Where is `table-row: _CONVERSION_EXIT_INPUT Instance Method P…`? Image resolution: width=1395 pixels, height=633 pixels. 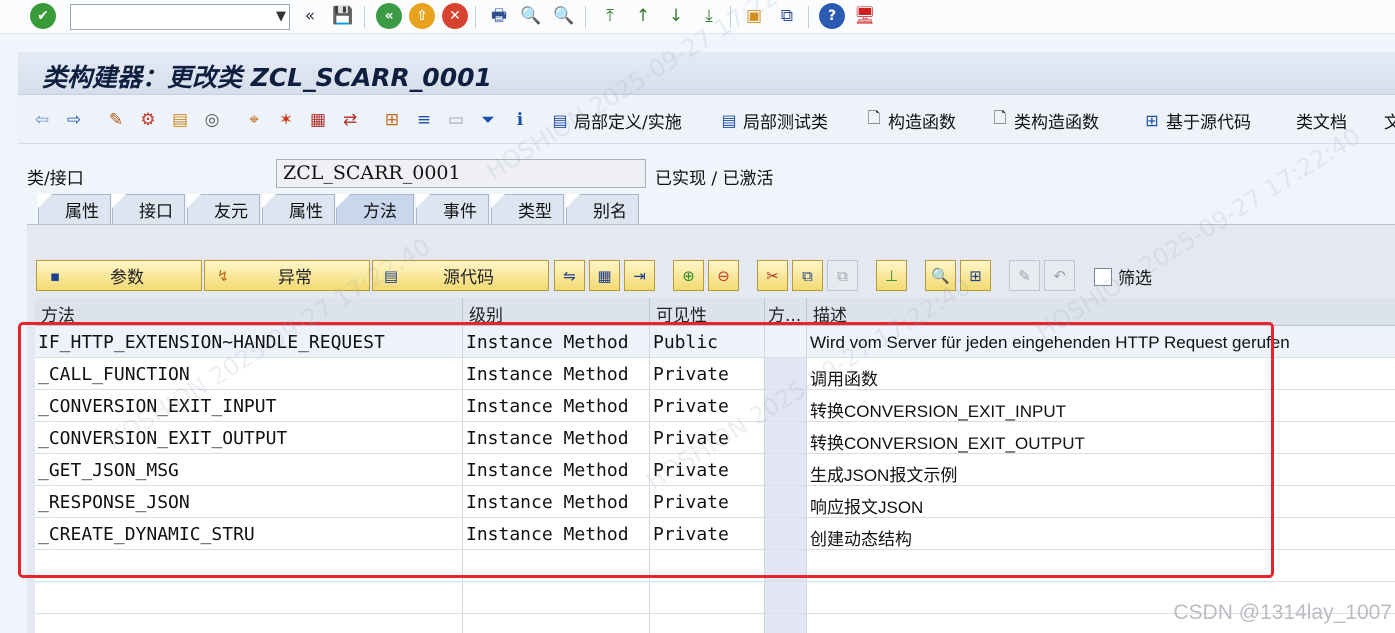 table-row: _CONVERSION_EXIT_INPUT Instance Method P… is located at coordinates (715, 406).